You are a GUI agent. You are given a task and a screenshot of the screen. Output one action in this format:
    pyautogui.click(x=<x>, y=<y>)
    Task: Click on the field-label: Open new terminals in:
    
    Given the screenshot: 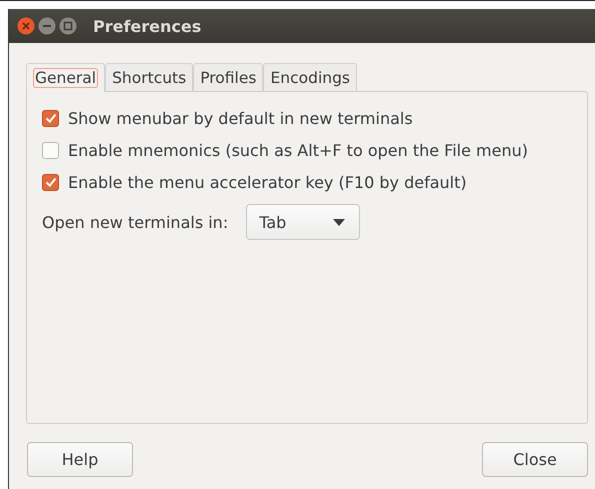 What is the action you would take?
    pyautogui.click(x=135, y=222)
    